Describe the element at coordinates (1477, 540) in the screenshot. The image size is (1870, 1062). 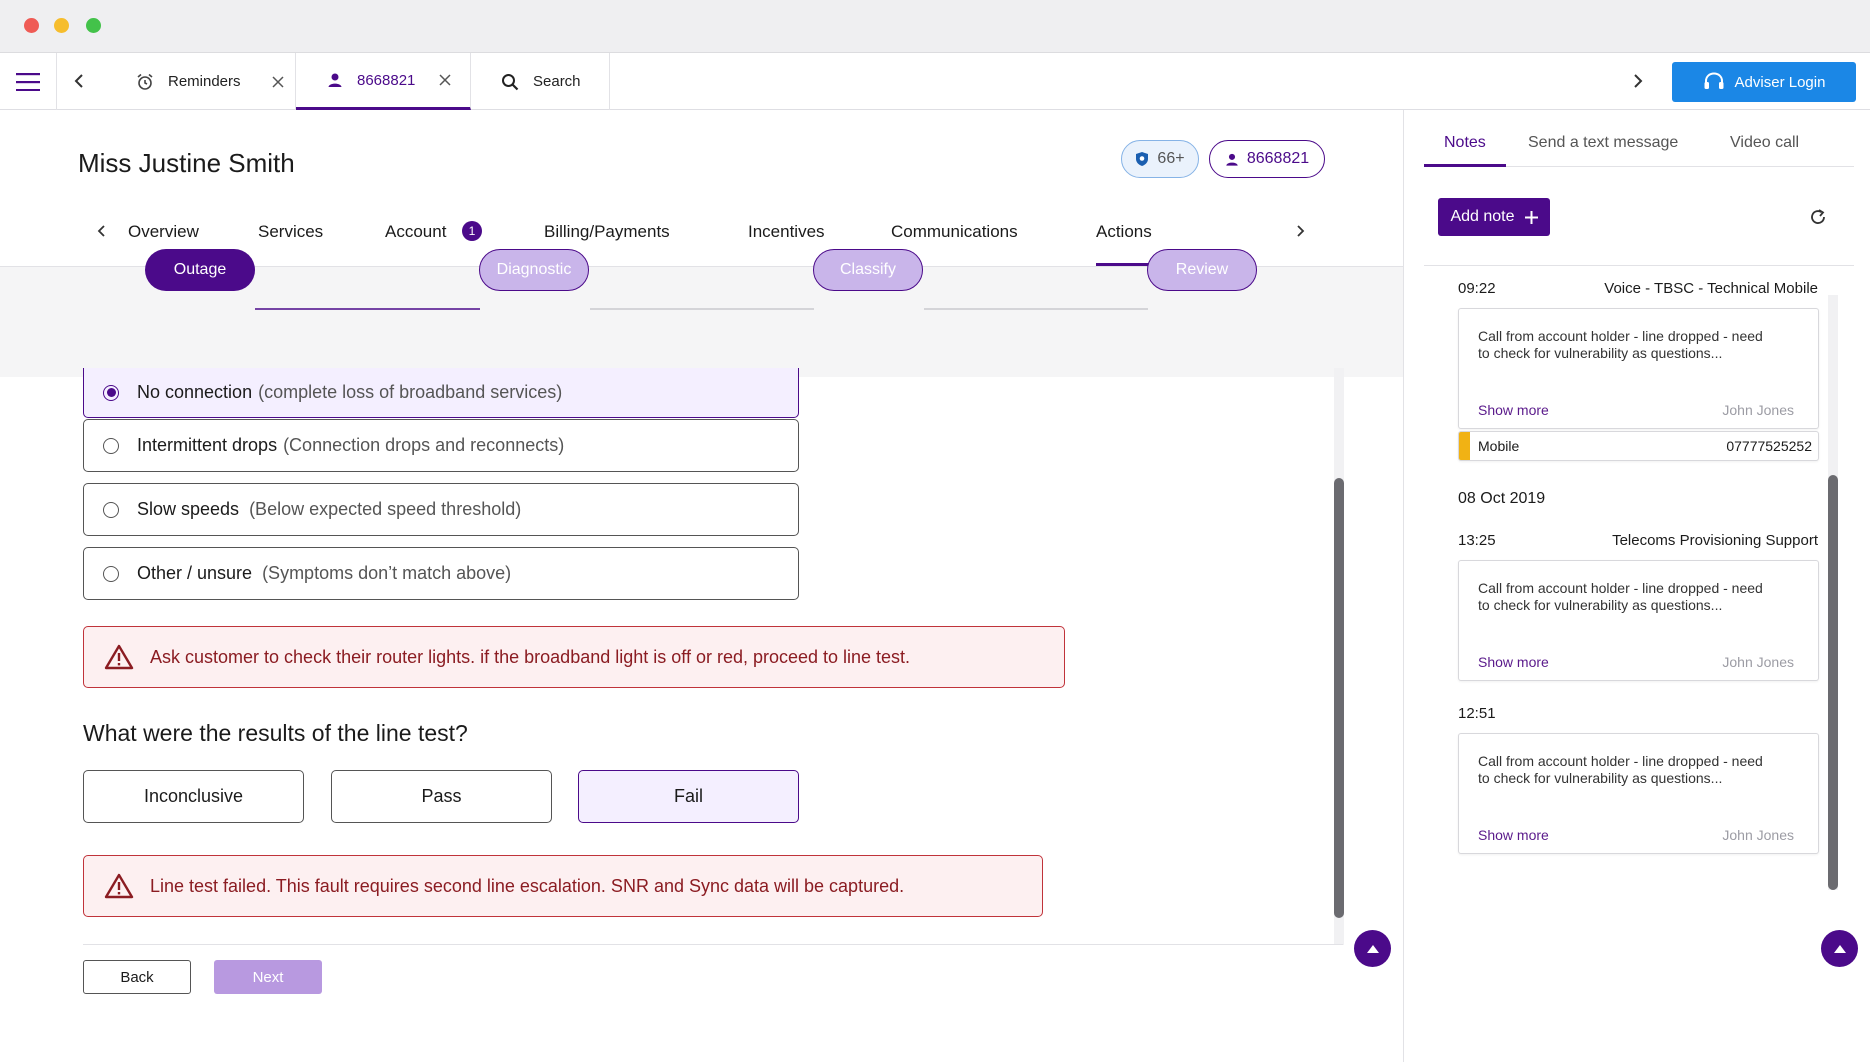
I see `note-time: 13:25` at that location.